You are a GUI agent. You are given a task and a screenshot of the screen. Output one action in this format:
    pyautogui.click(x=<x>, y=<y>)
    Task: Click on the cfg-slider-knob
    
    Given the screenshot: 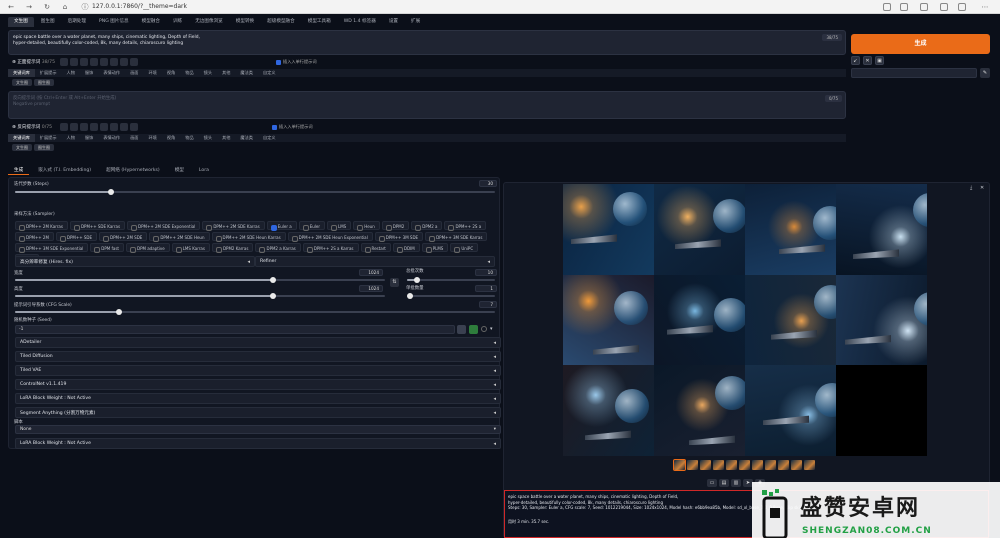 What is the action you would take?
    pyautogui.click(x=118, y=312)
    